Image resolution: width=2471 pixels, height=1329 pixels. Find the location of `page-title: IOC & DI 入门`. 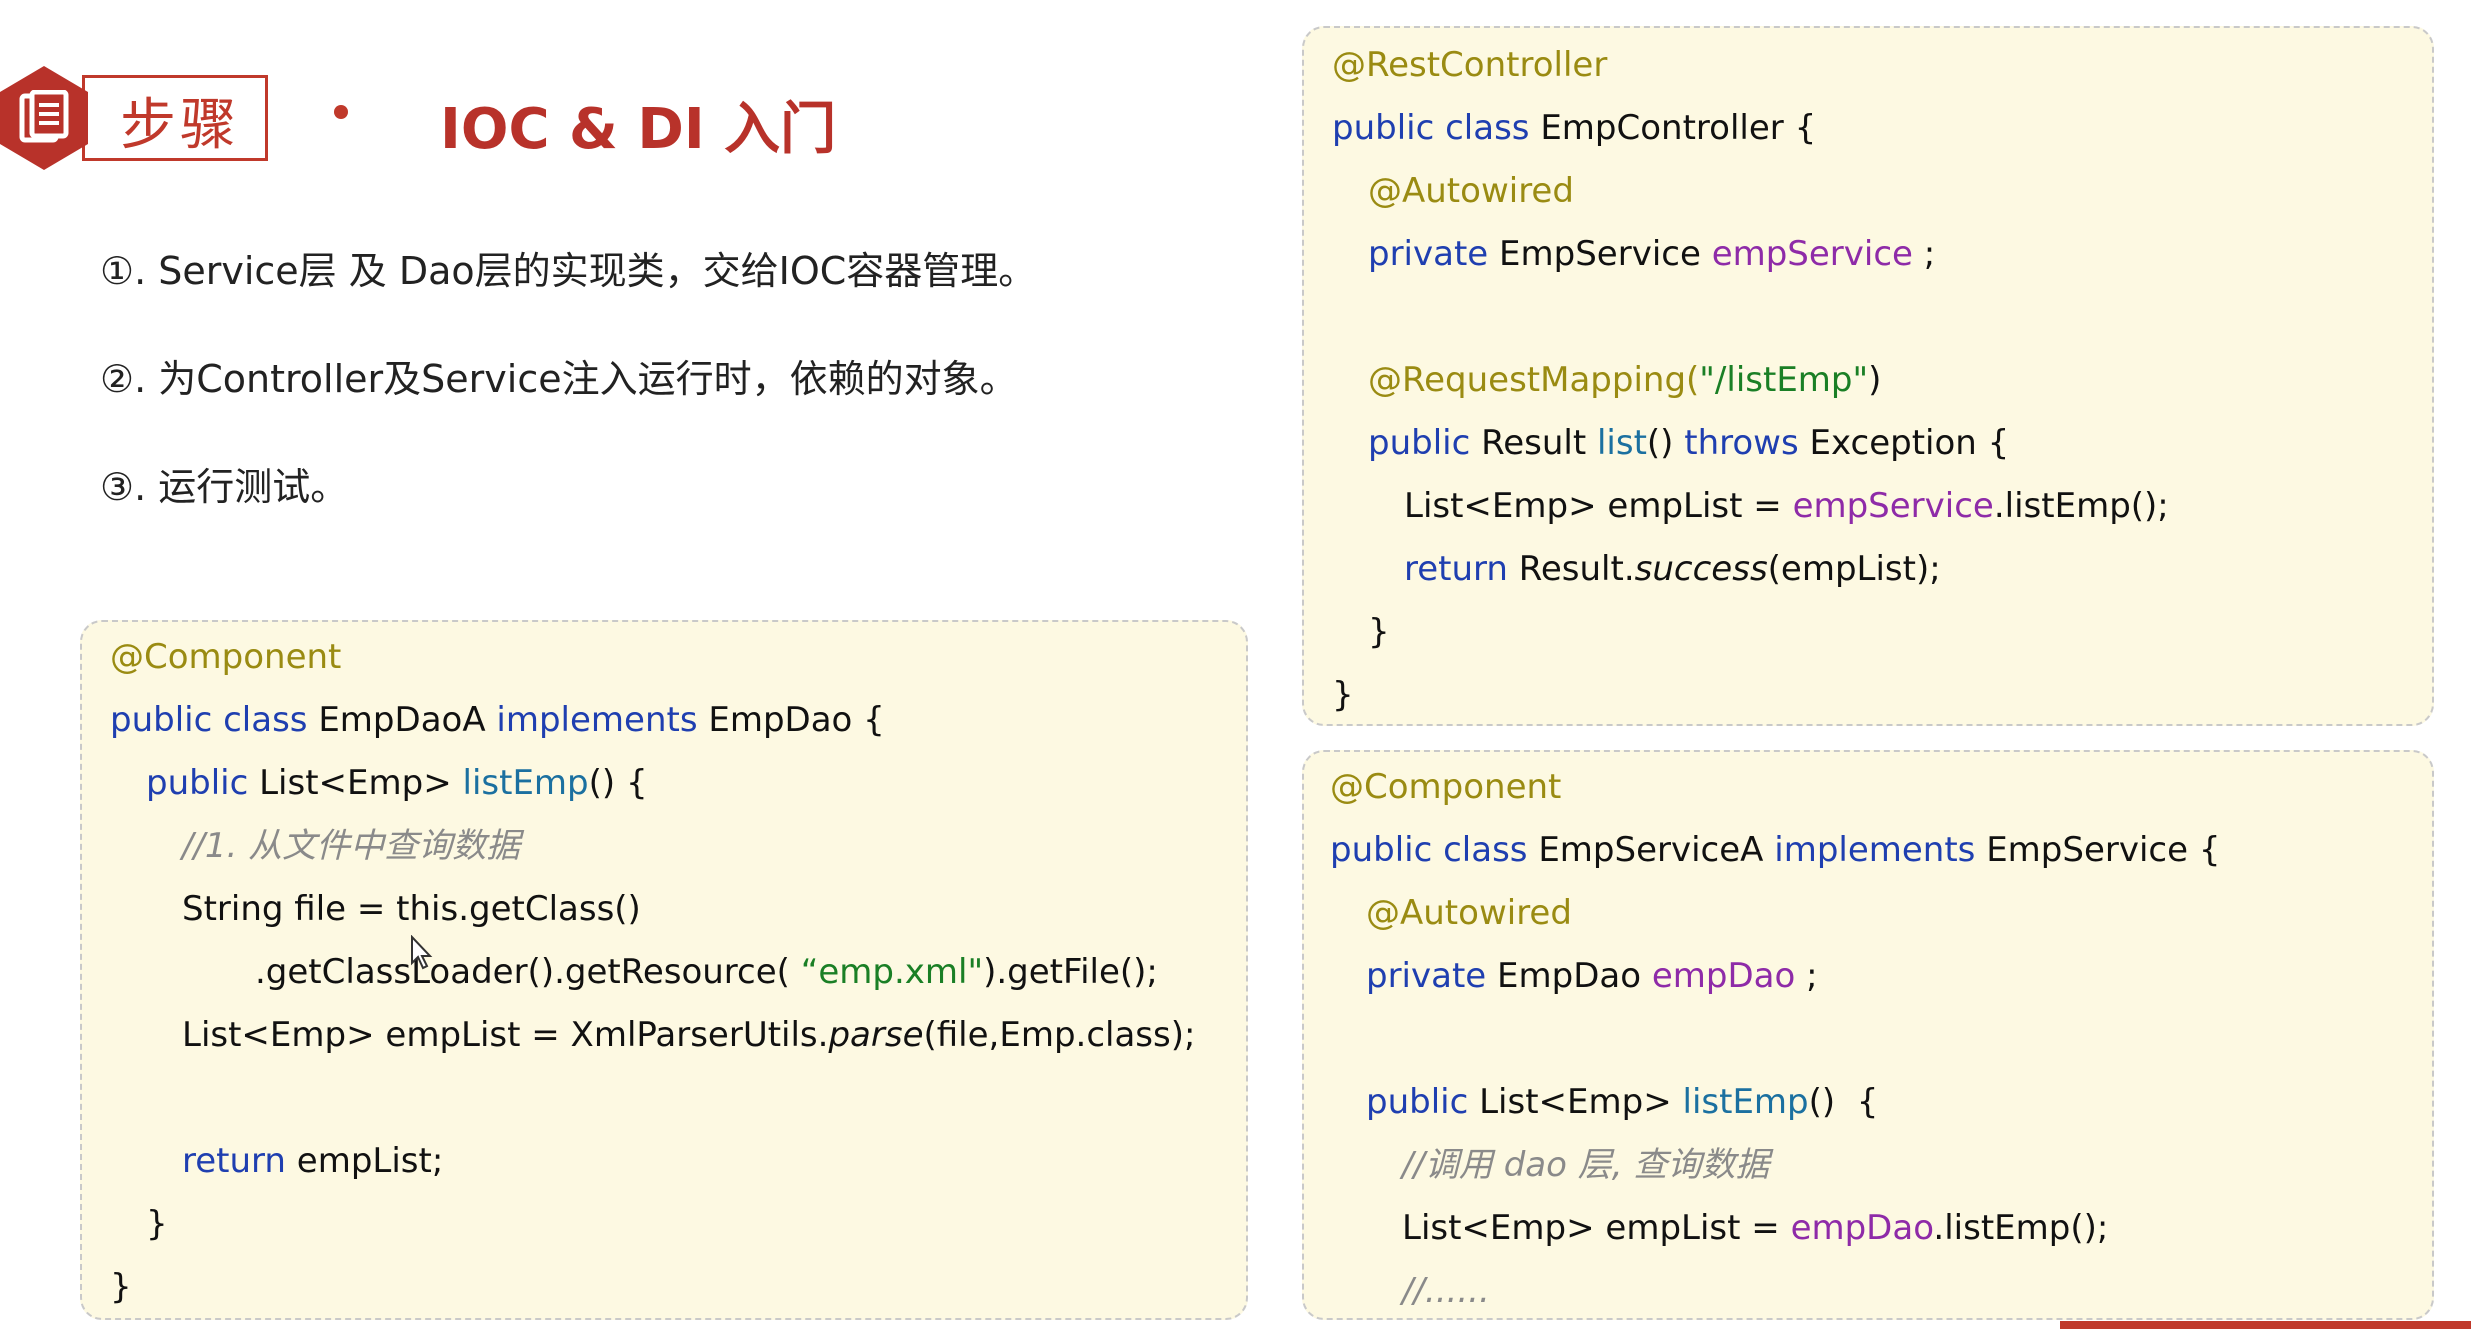

page-title: IOC & DI 入门 is located at coordinates (638, 129).